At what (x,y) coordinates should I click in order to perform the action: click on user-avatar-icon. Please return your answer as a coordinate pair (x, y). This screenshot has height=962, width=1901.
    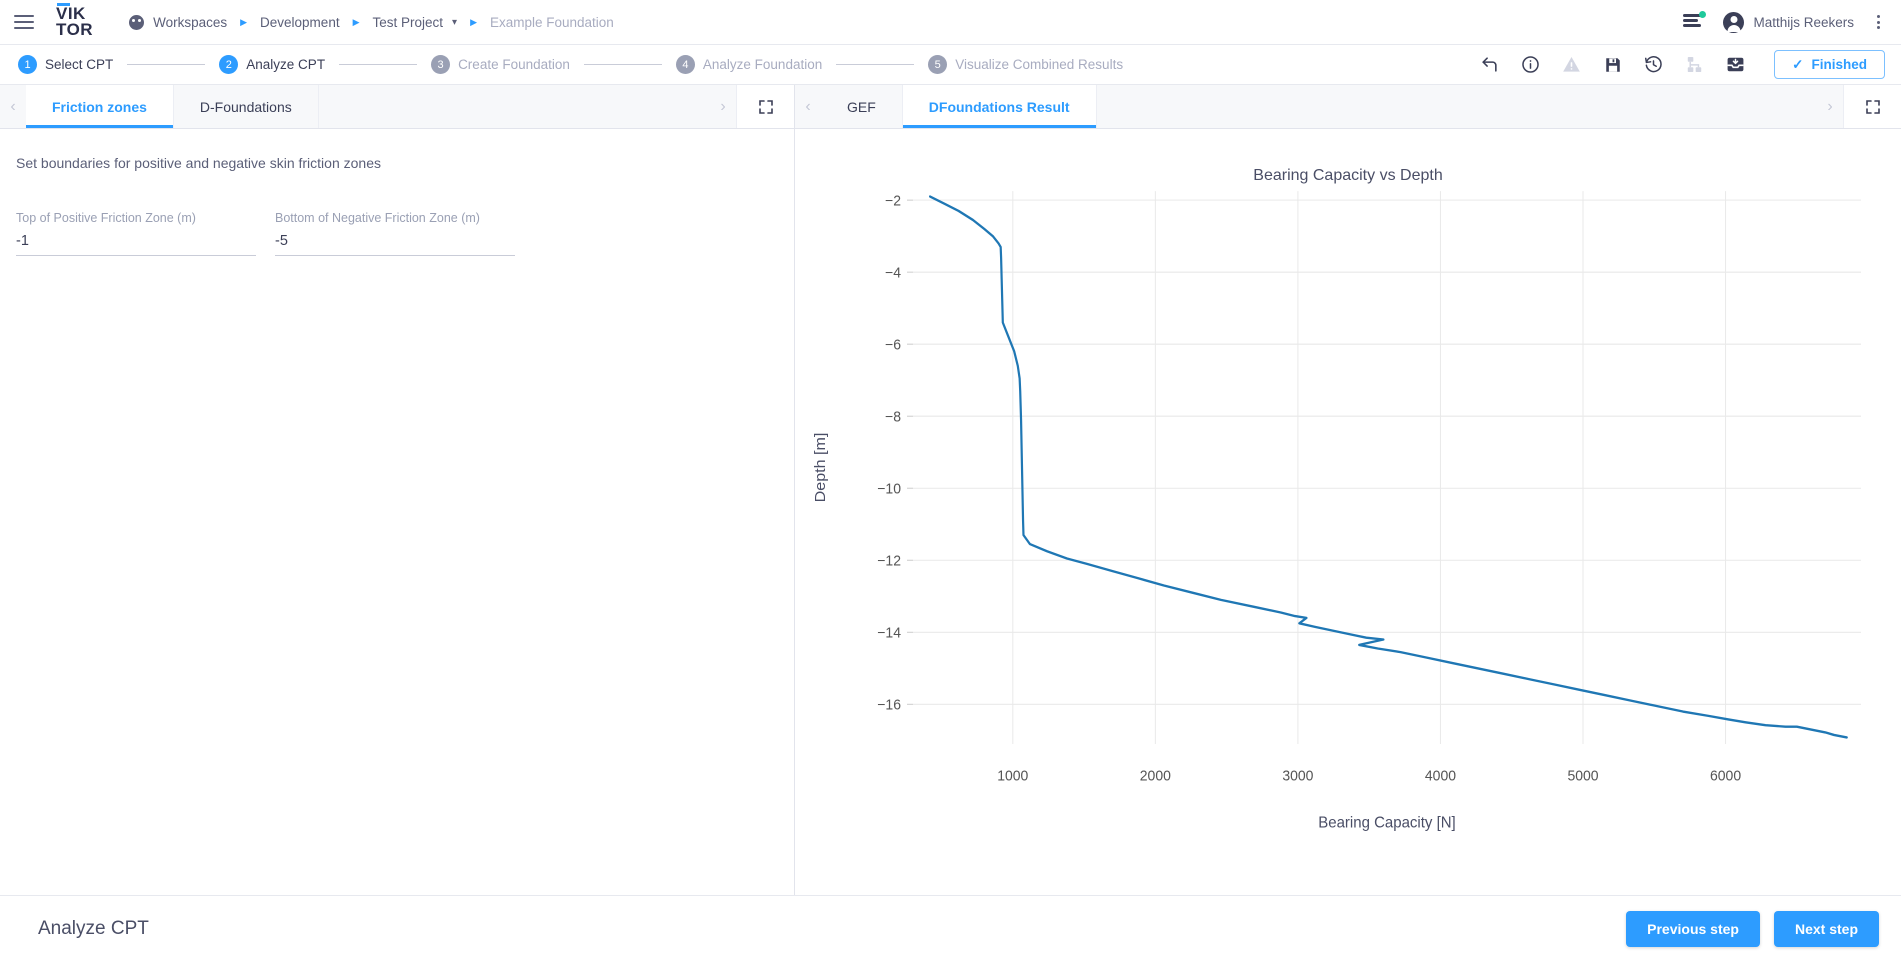
    Looking at the image, I should click on (1734, 22).